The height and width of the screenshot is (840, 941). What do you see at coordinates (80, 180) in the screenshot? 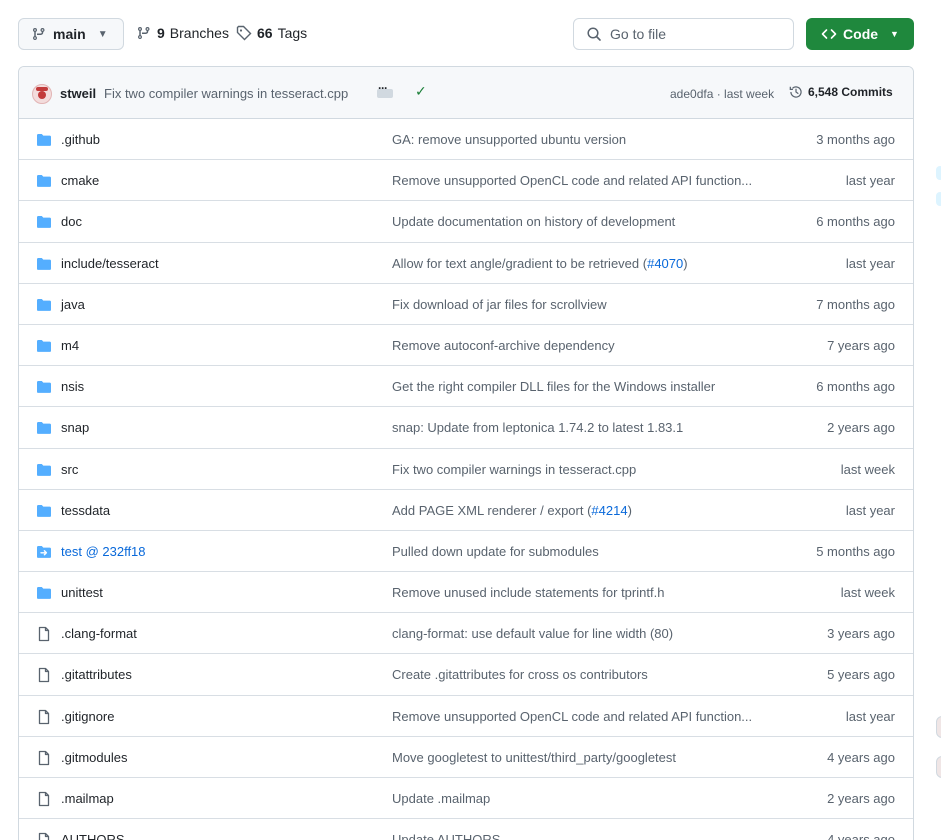
I see `file-name: cmake` at bounding box center [80, 180].